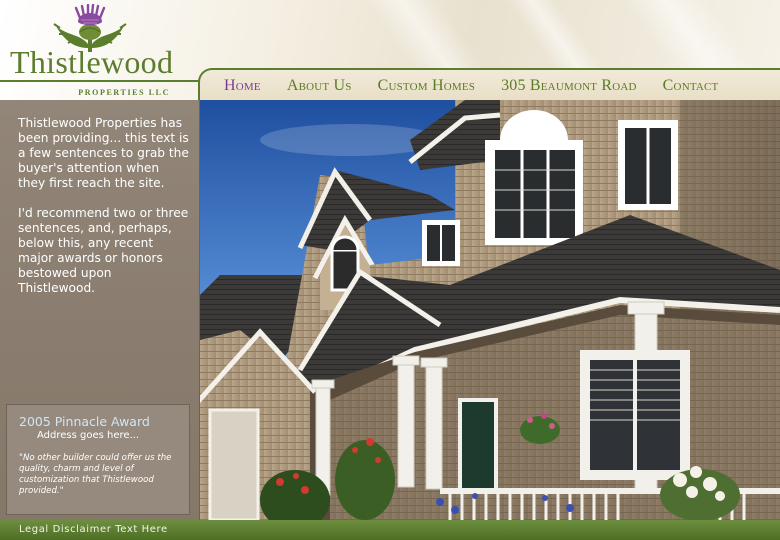 This screenshot has width=780, height=540. Describe the element at coordinates (92, 62) in the screenshot. I see `brand-name: Thistlewood` at that location.